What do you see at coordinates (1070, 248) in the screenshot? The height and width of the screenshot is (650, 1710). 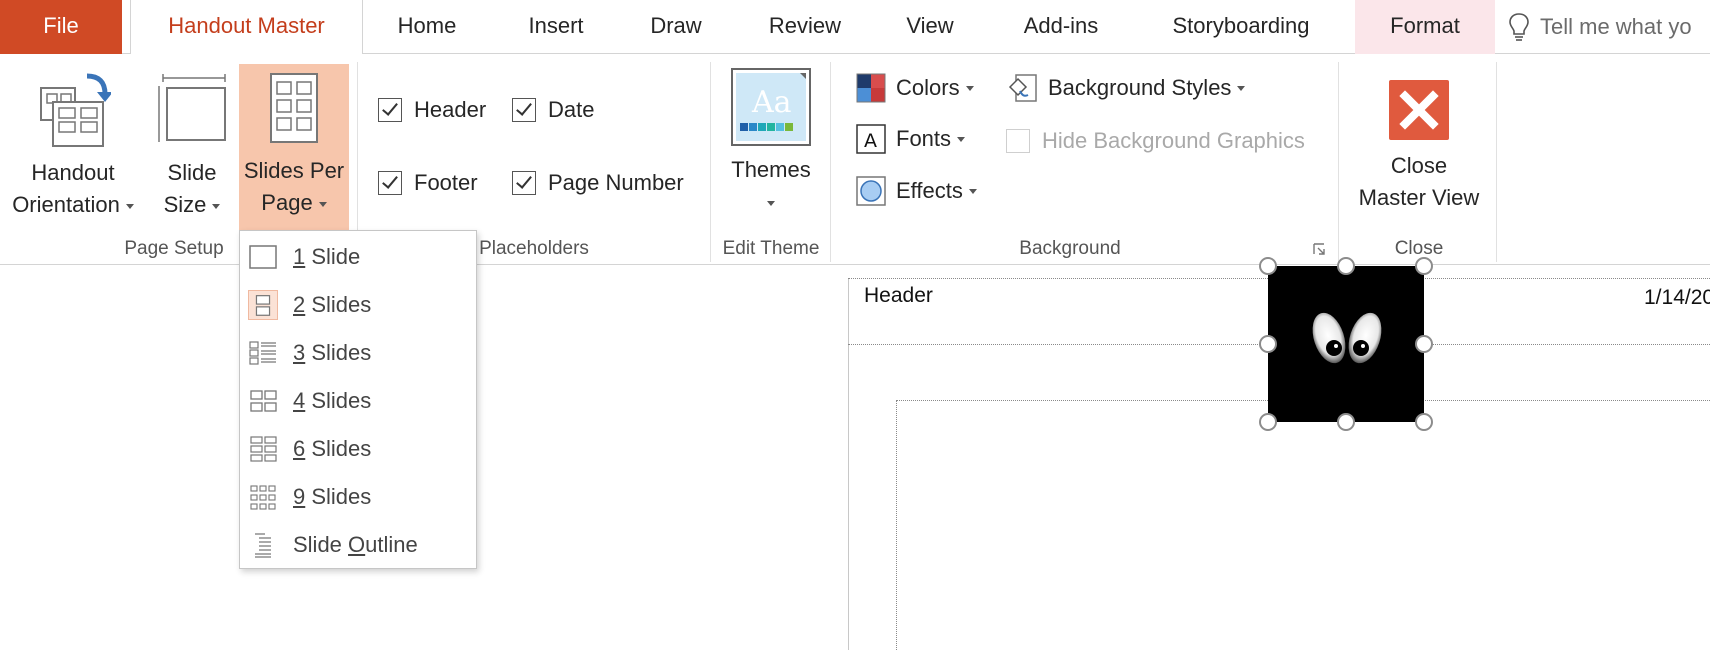 I see `group-label-background: Background` at bounding box center [1070, 248].